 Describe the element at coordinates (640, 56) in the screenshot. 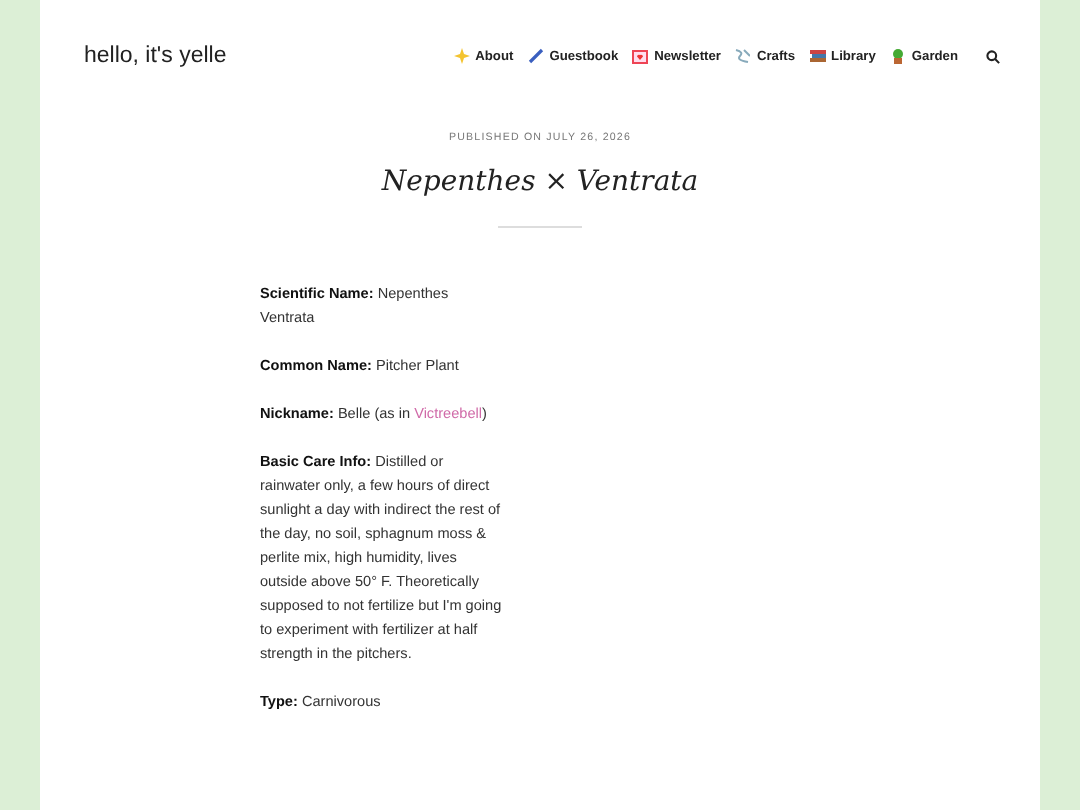

I see `envelope-icon` at that location.